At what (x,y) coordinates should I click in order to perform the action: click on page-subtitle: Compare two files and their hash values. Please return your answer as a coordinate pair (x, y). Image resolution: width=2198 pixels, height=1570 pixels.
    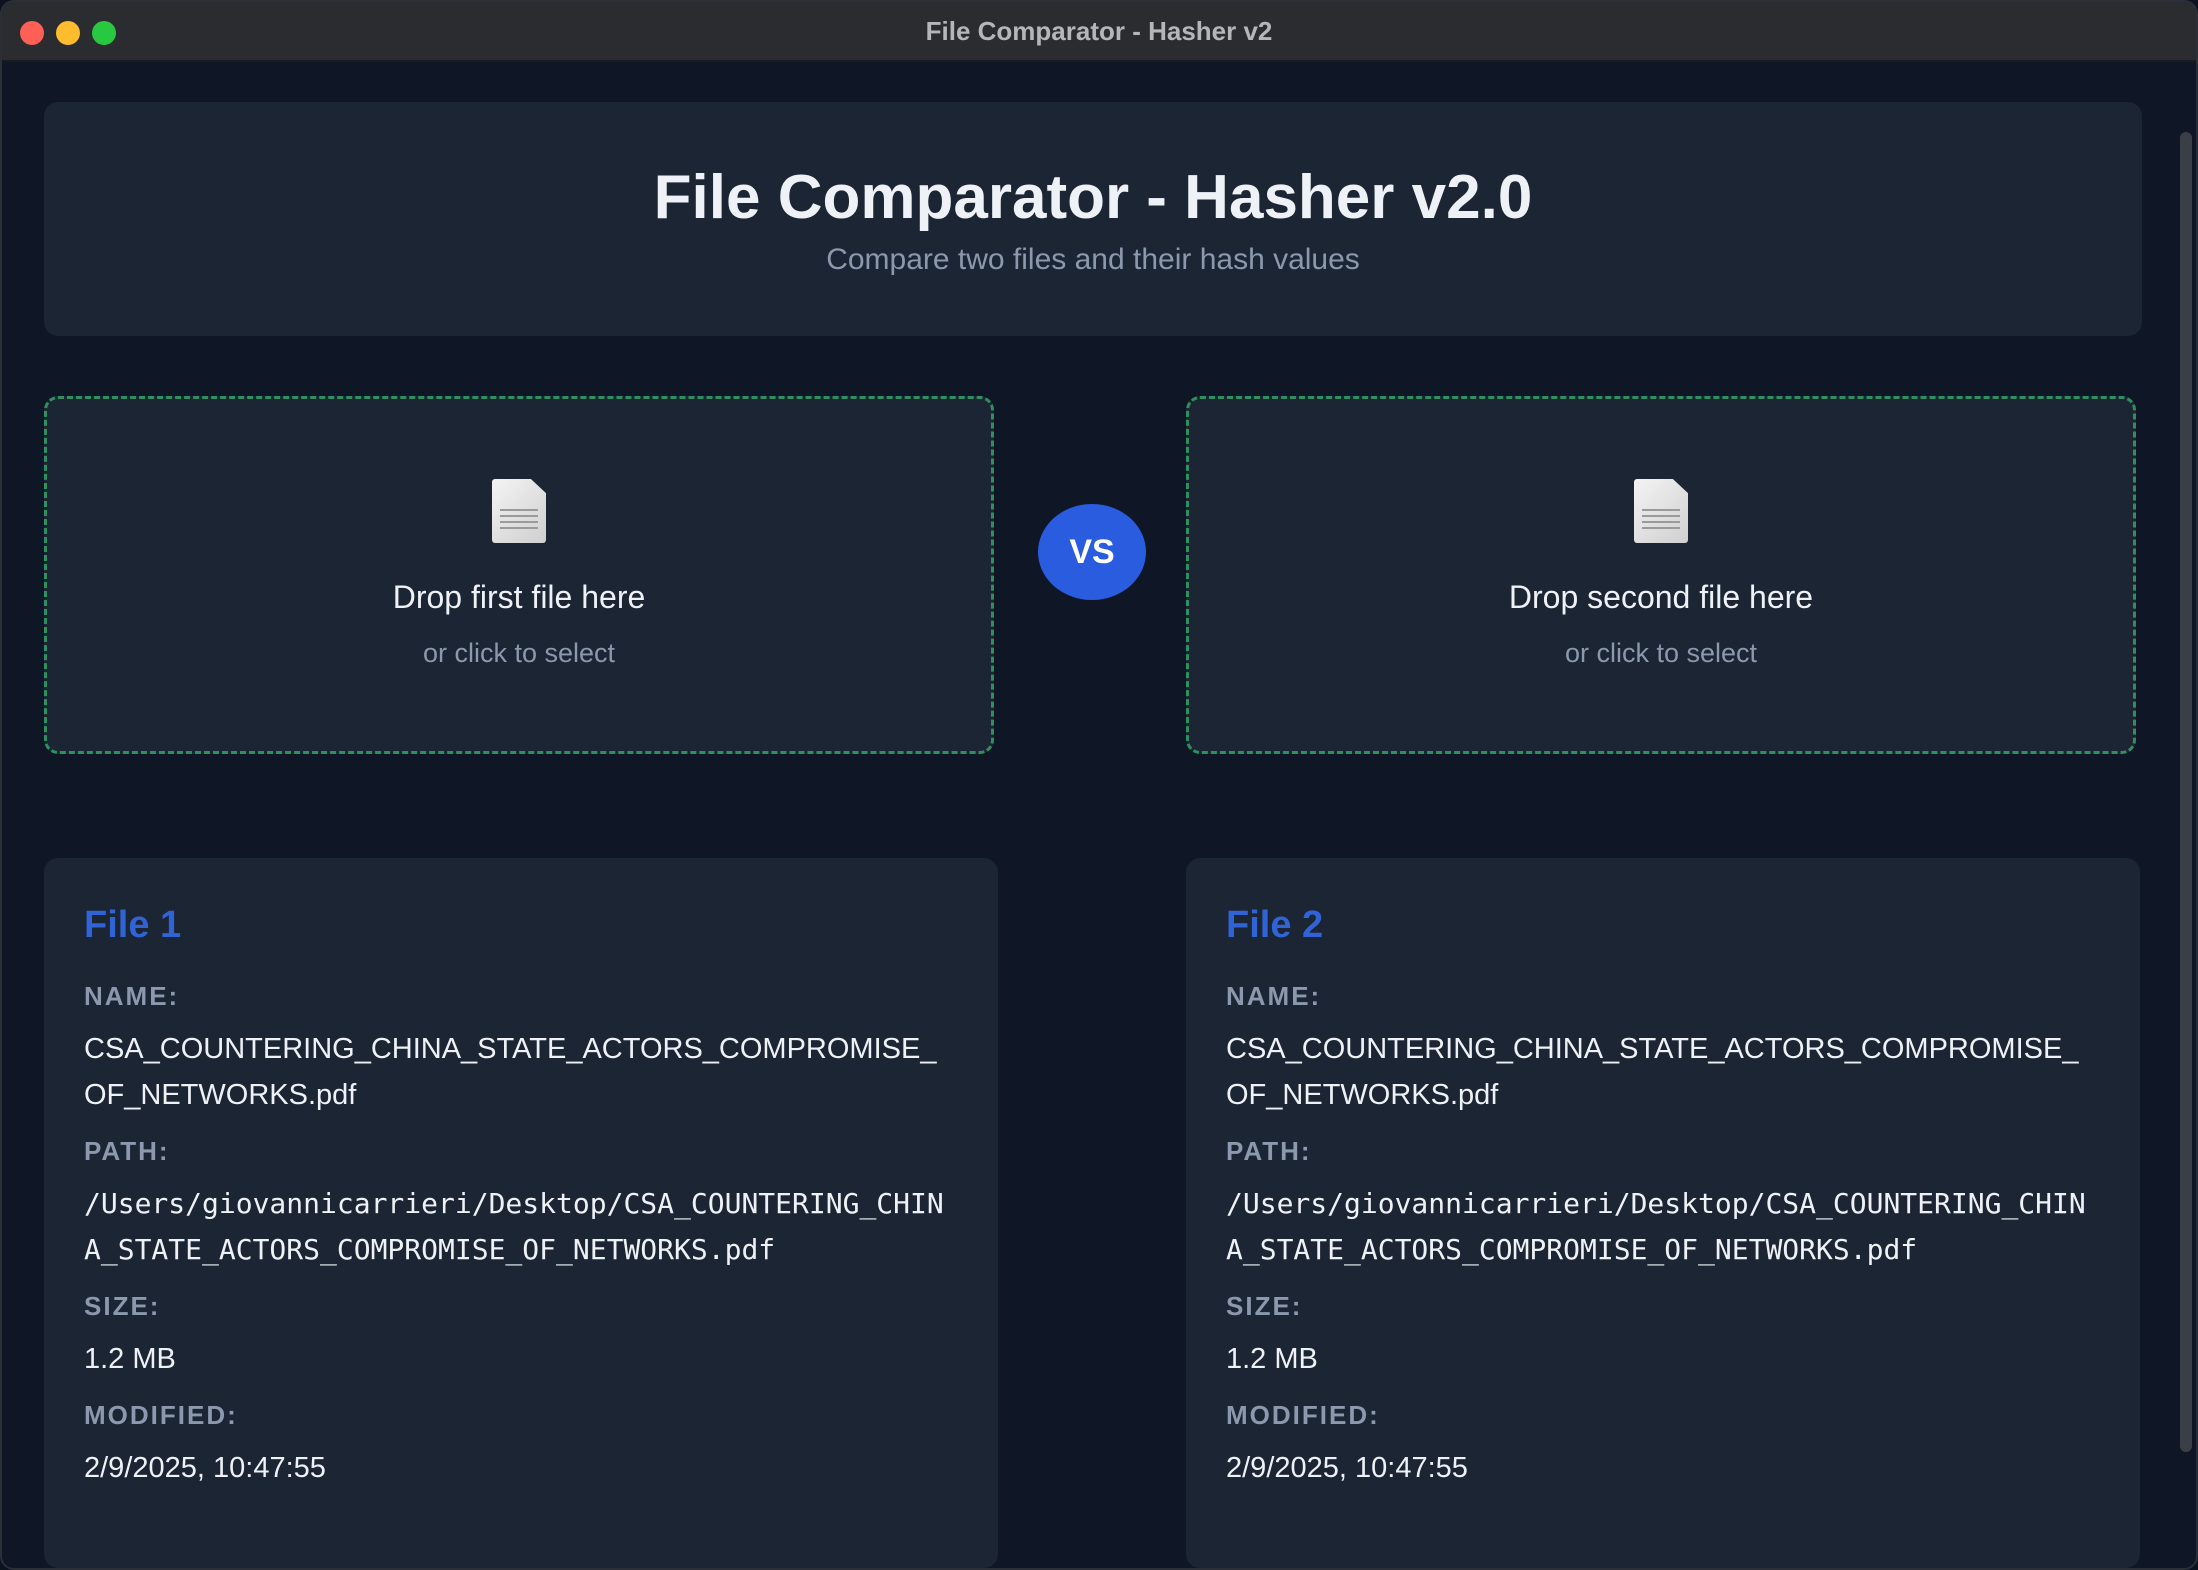
    Looking at the image, I should click on (1093, 259).